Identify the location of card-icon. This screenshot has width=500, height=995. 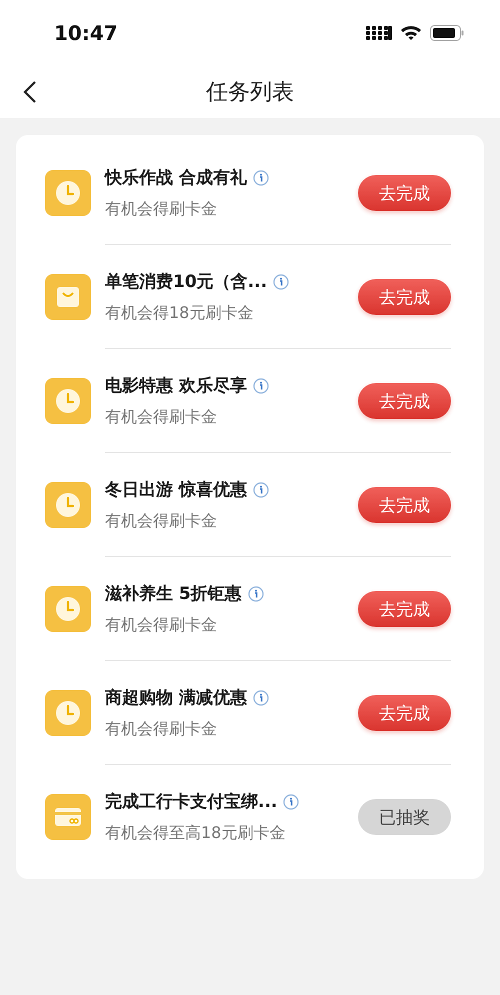
(68, 817).